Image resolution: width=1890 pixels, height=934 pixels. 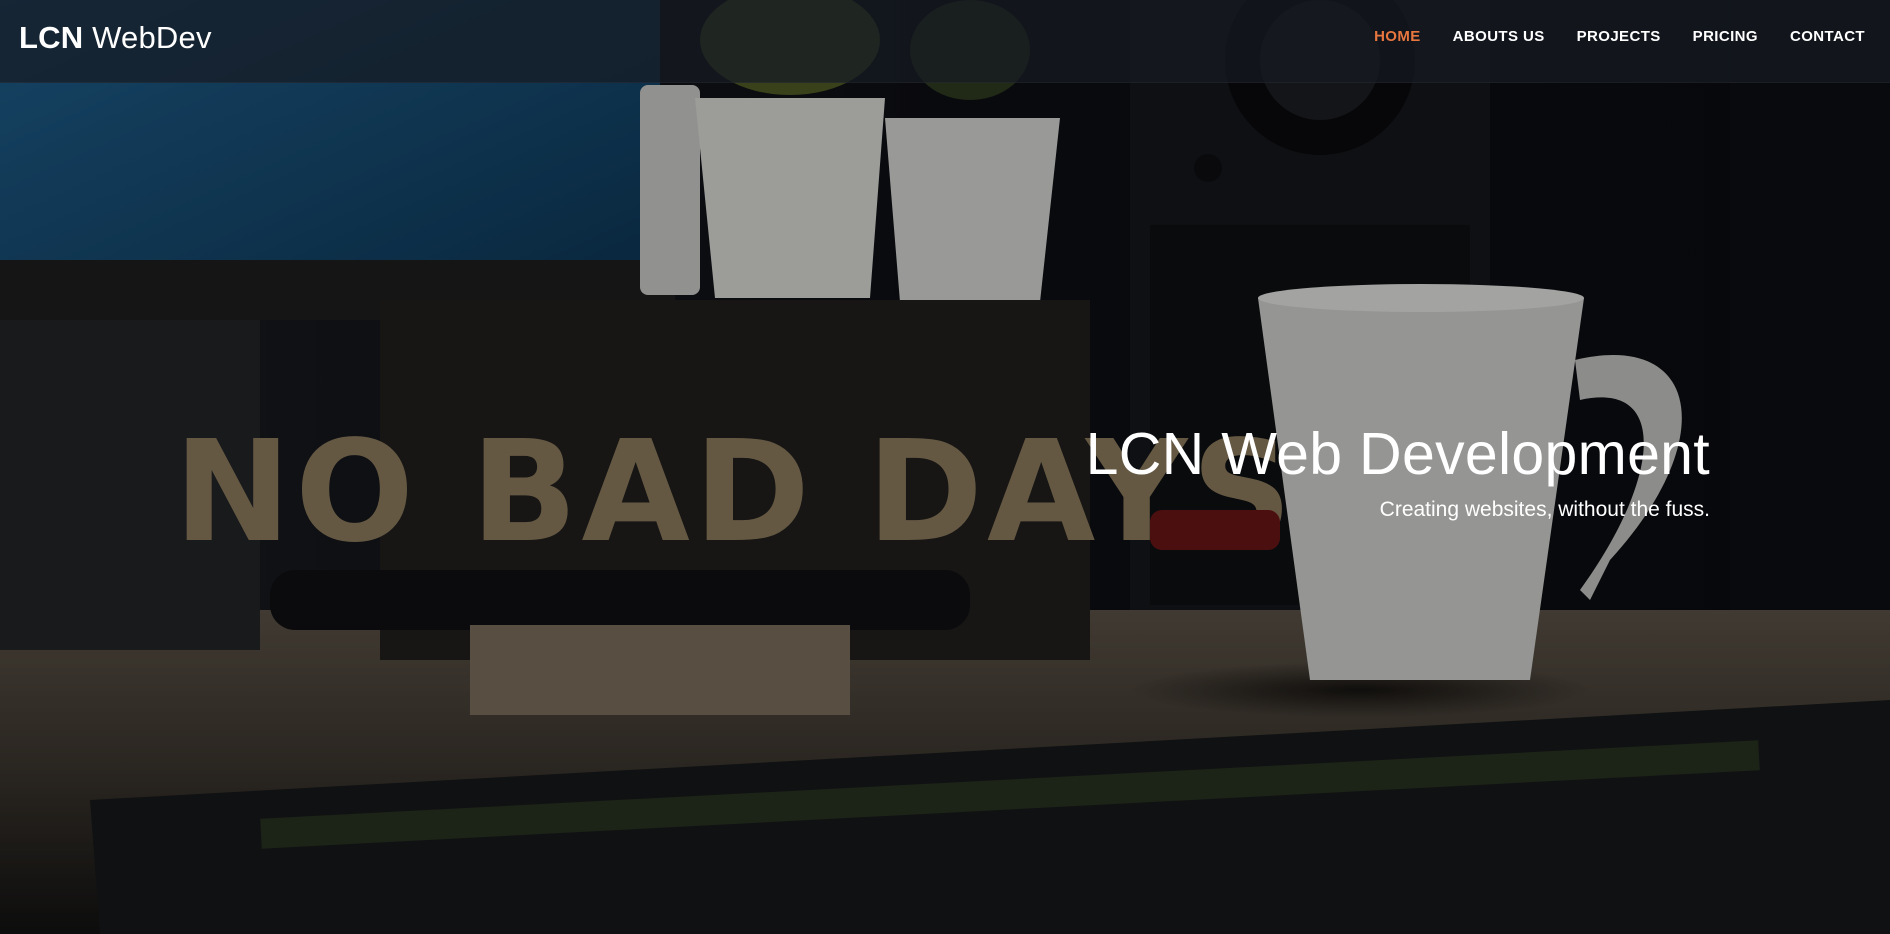 What do you see at coordinates (51, 37) in the screenshot?
I see `brand-logo-bold: LCN` at bounding box center [51, 37].